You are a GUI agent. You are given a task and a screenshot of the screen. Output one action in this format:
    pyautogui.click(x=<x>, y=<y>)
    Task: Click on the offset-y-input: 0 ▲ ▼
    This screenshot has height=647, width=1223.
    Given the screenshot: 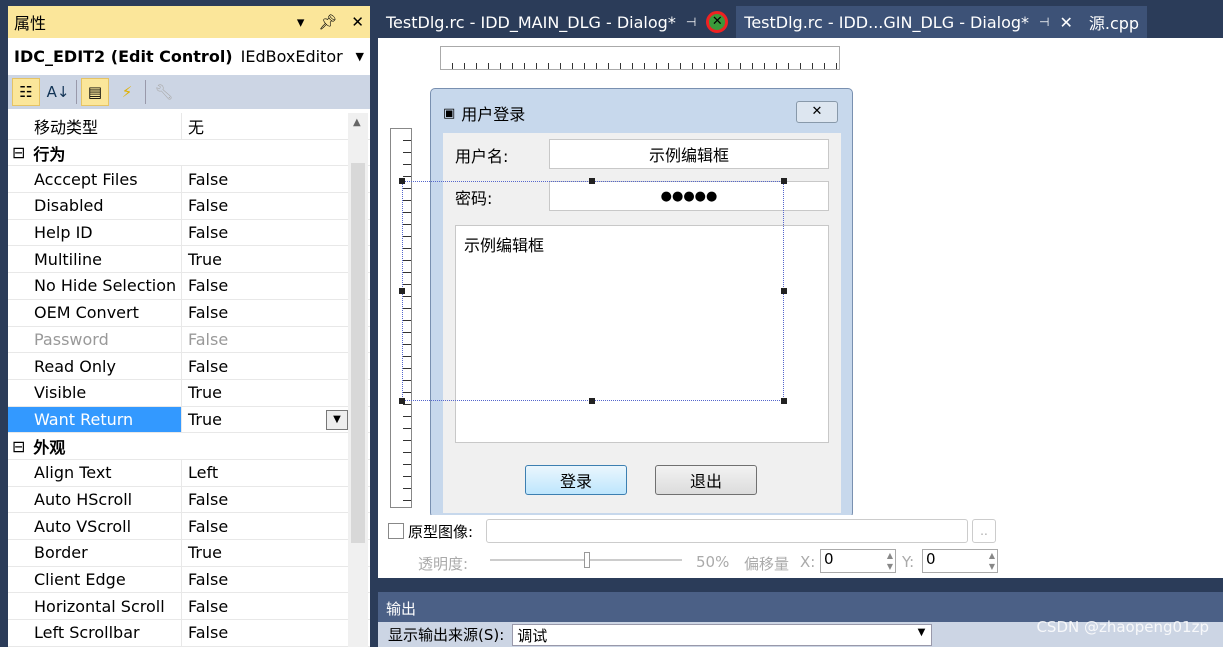 What is the action you would take?
    pyautogui.click(x=960, y=561)
    